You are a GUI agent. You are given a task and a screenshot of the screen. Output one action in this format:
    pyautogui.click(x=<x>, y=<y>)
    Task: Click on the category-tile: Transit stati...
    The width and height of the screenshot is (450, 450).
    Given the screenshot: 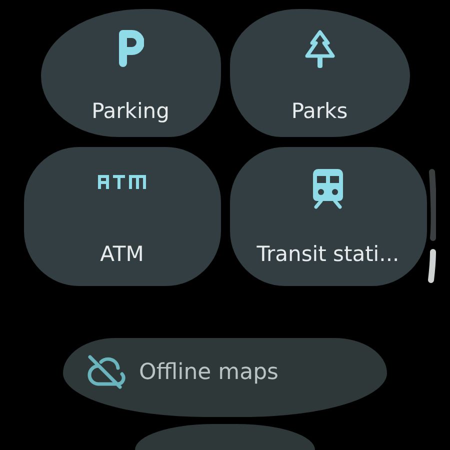 What is the action you would take?
    pyautogui.click(x=328, y=216)
    